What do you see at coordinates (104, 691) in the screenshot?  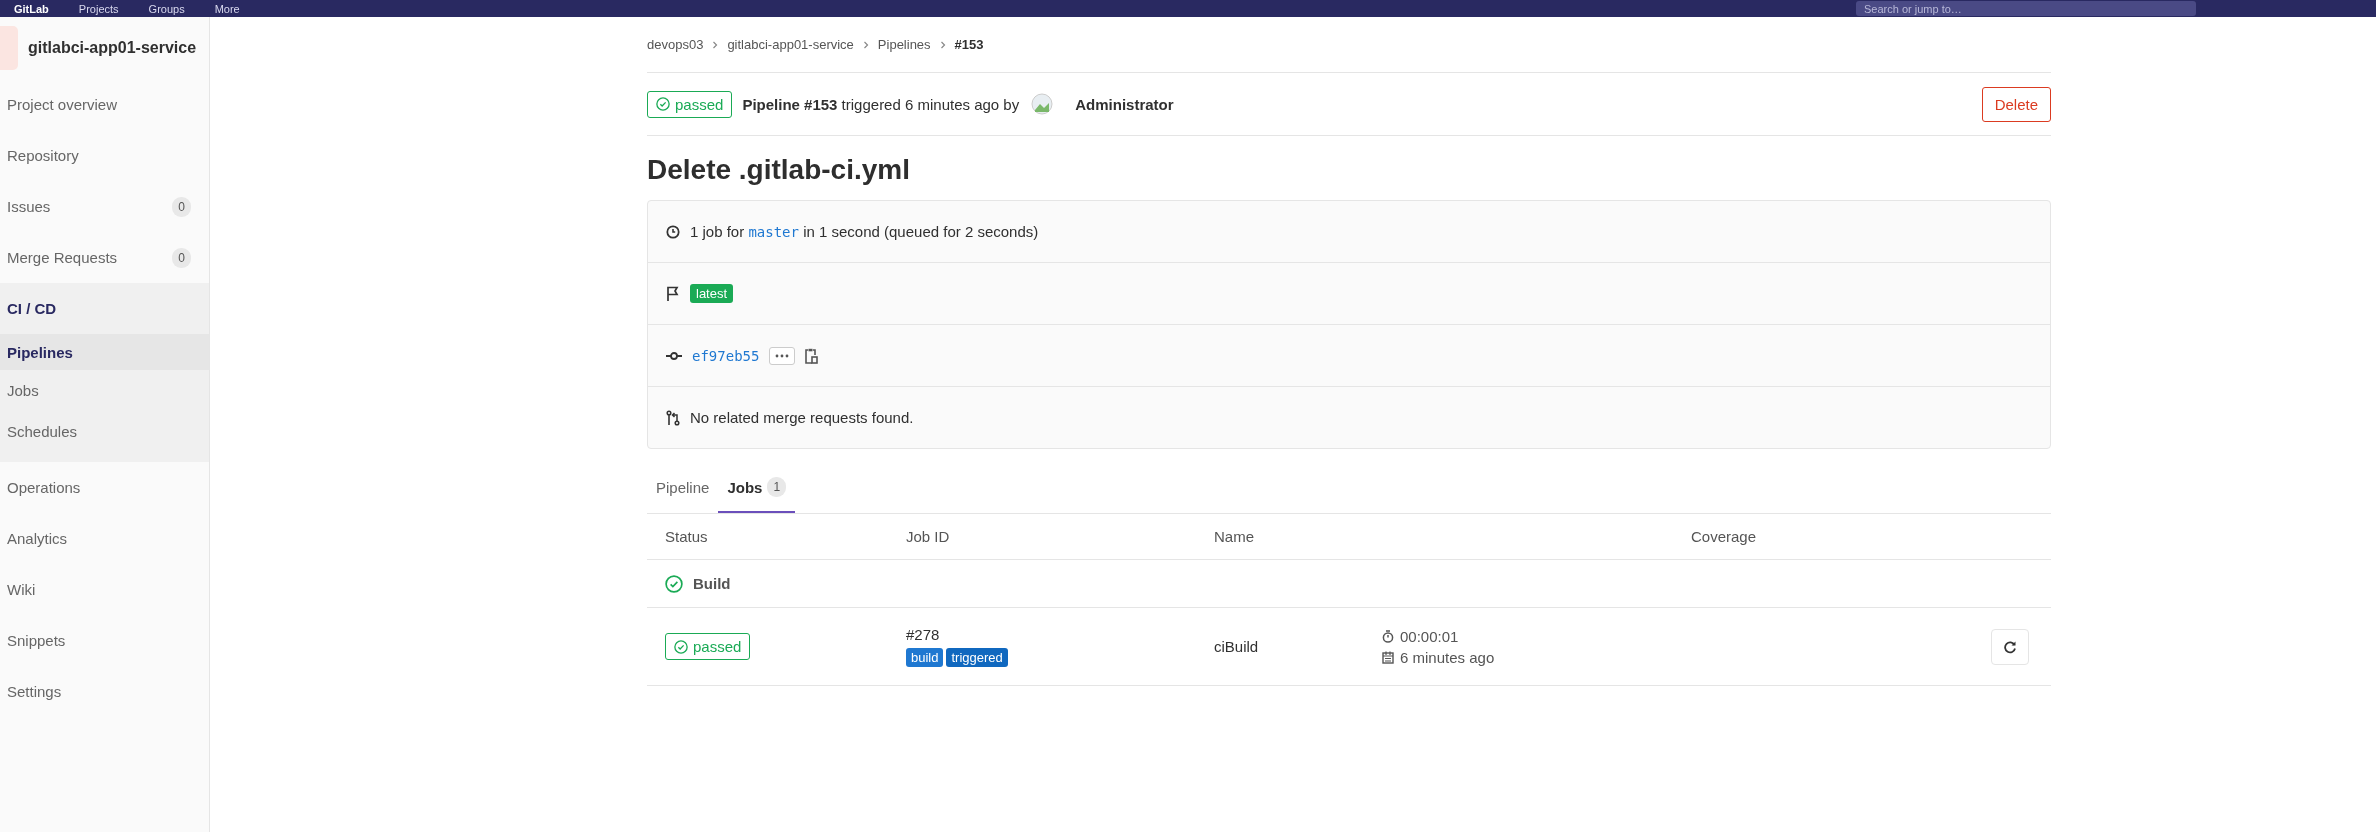 I see `sidebar-item: Settings` at bounding box center [104, 691].